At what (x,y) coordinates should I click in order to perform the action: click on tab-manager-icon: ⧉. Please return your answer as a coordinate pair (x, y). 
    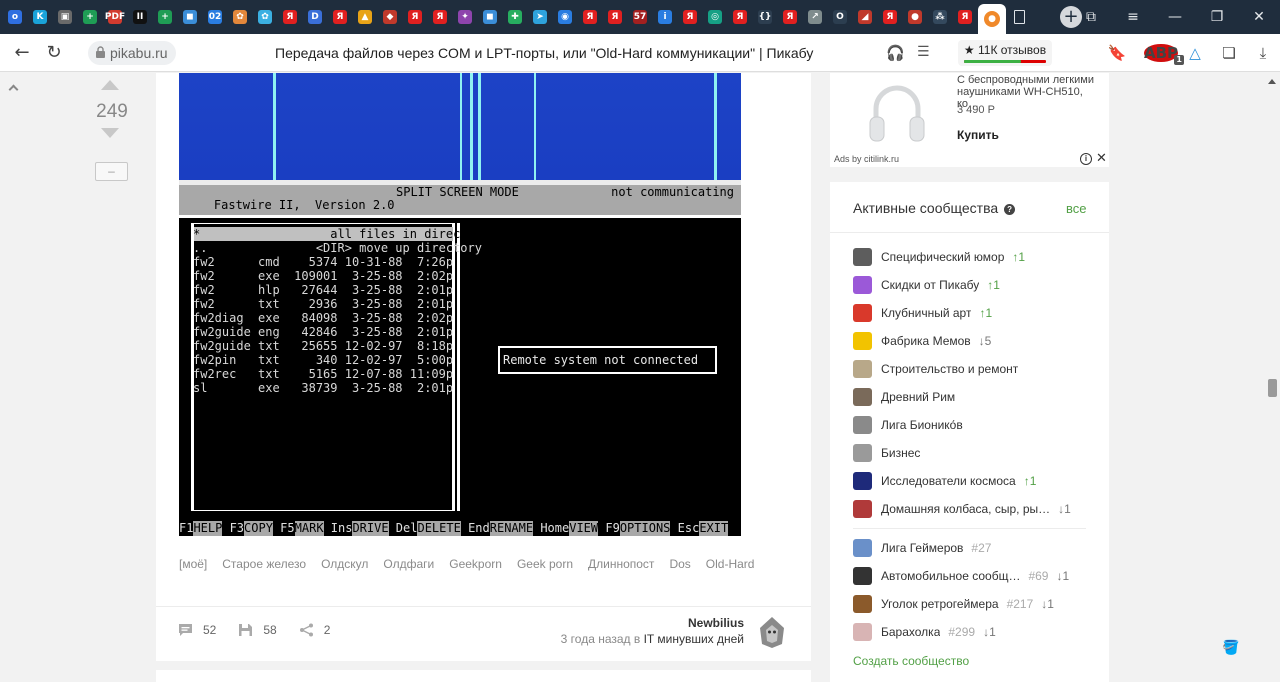
    Looking at the image, I should click on (1091, 17).